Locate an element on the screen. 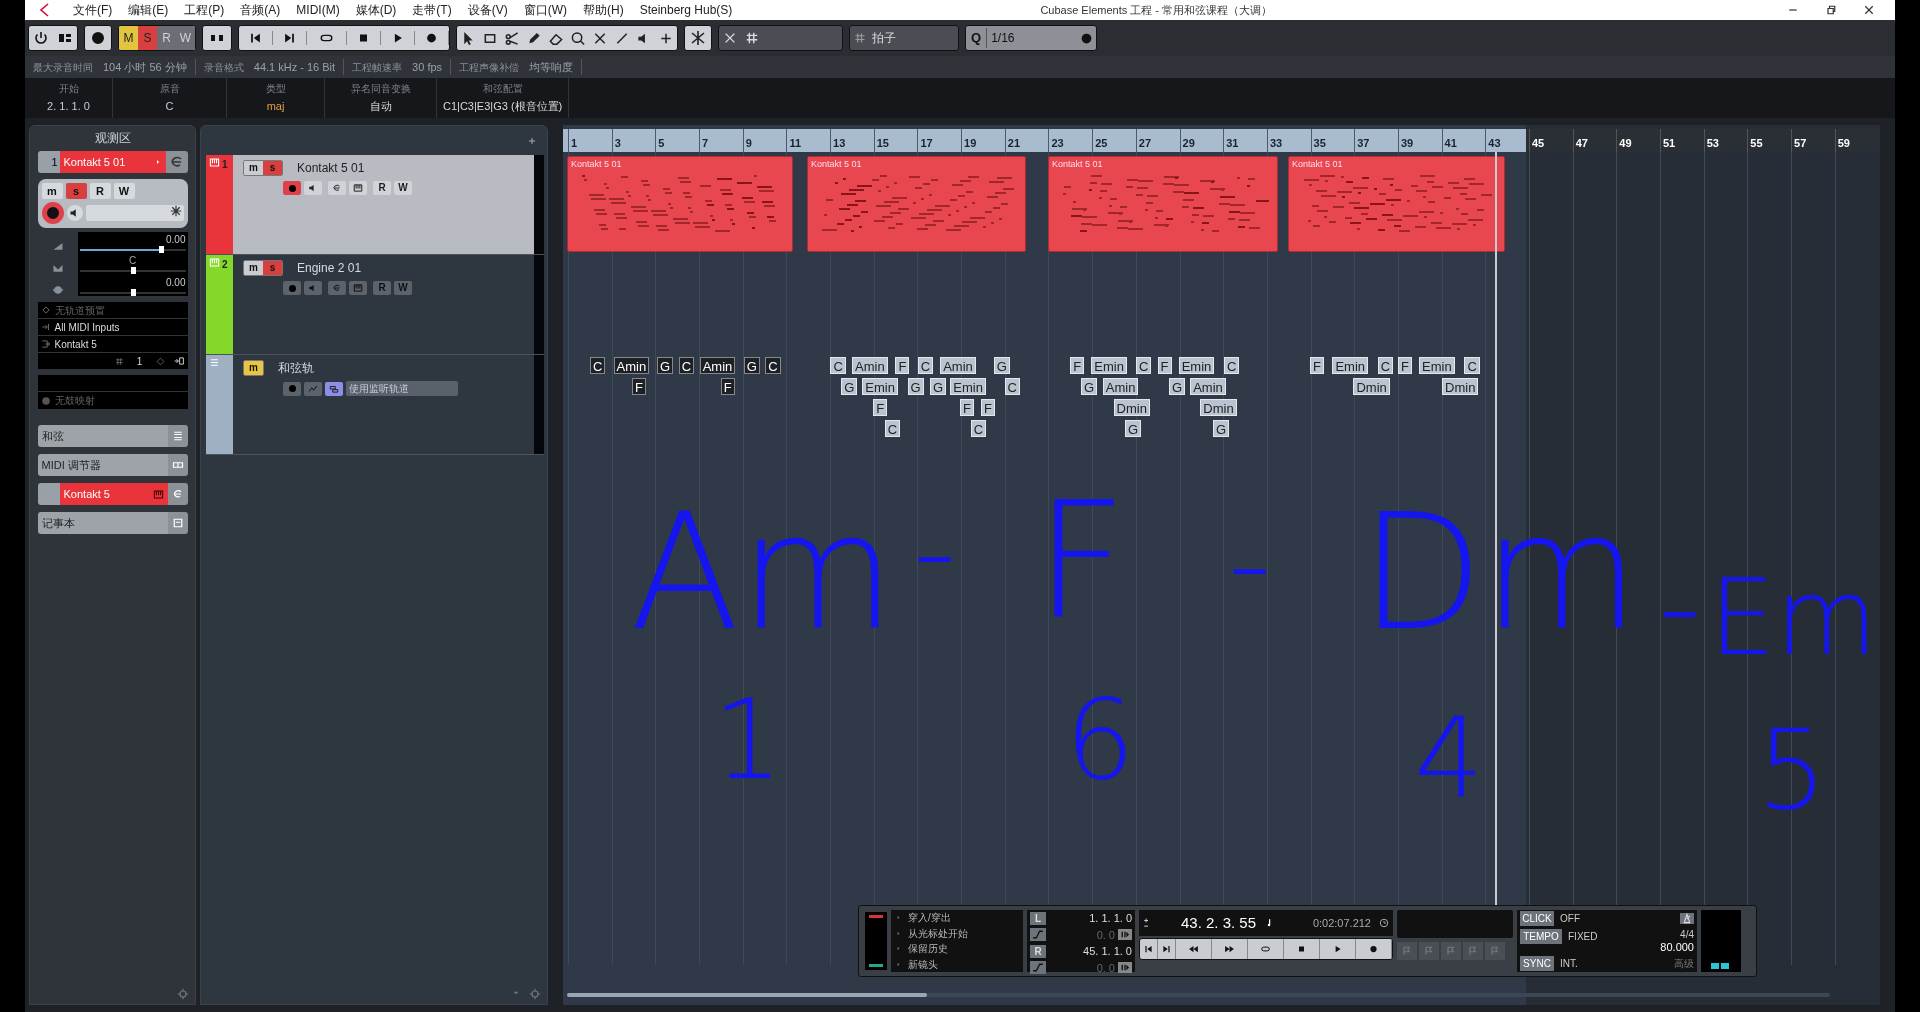 Image resolution: width=1920 pixels, height=1012 pixels. automation-button: W is located at coordinates (403, 188).